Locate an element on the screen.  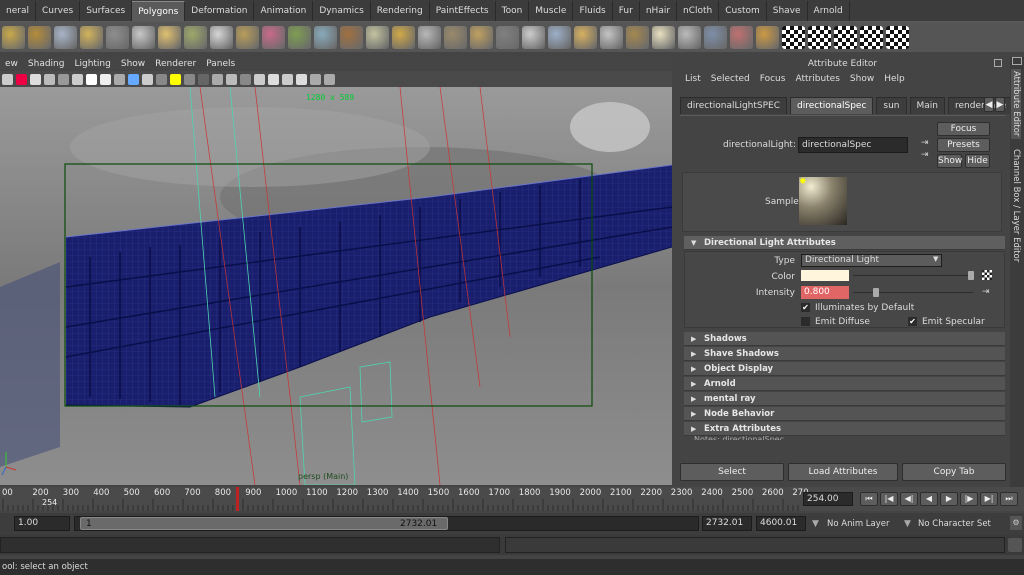
ae-menu-attributes: Attributes is located at coordinates (817, 79).